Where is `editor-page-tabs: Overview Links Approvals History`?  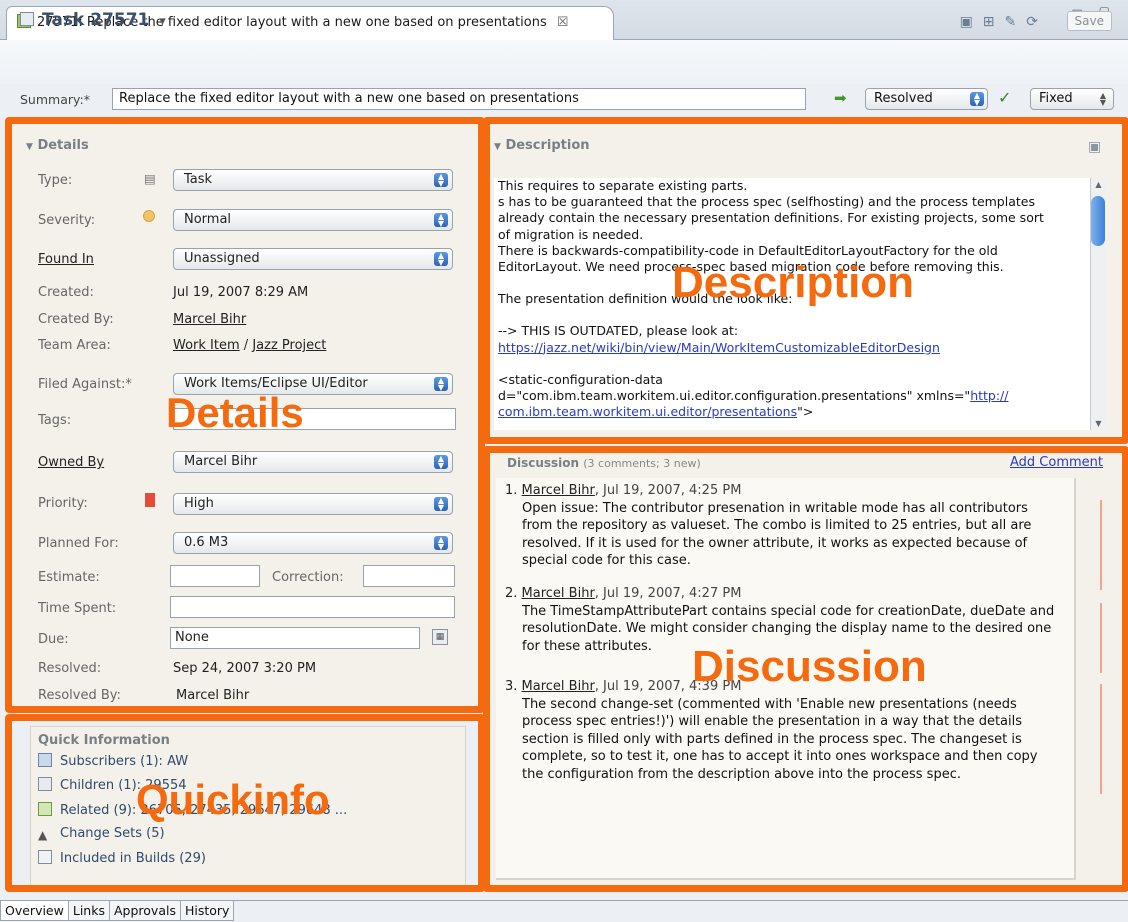
editor-page-tabs: Overview Links Approvals History is located at coordinates (564, 911).